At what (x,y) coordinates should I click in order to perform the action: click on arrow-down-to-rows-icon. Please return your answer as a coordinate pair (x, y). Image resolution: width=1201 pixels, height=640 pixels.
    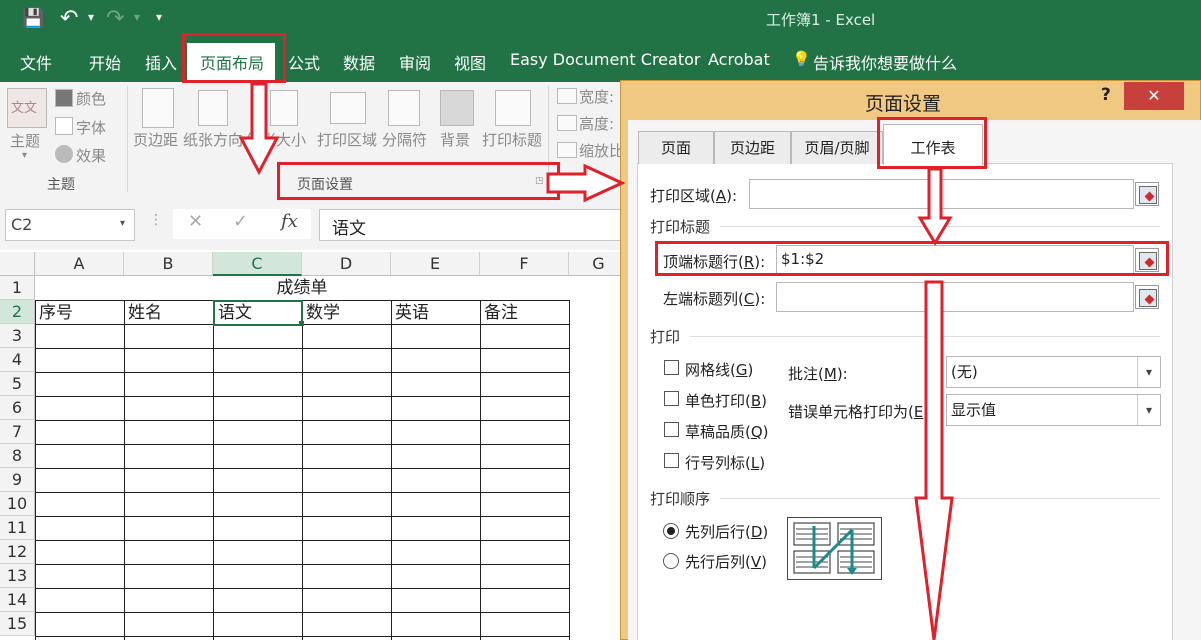
    Looking at the image, I should click on (935, 206).